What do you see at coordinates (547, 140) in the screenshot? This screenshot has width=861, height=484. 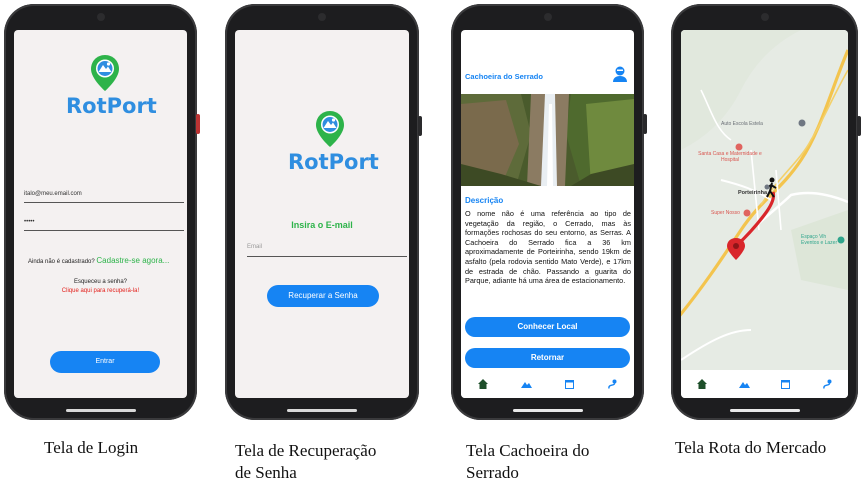 I see `waterfall-photo` at bounding box center [547, 140].